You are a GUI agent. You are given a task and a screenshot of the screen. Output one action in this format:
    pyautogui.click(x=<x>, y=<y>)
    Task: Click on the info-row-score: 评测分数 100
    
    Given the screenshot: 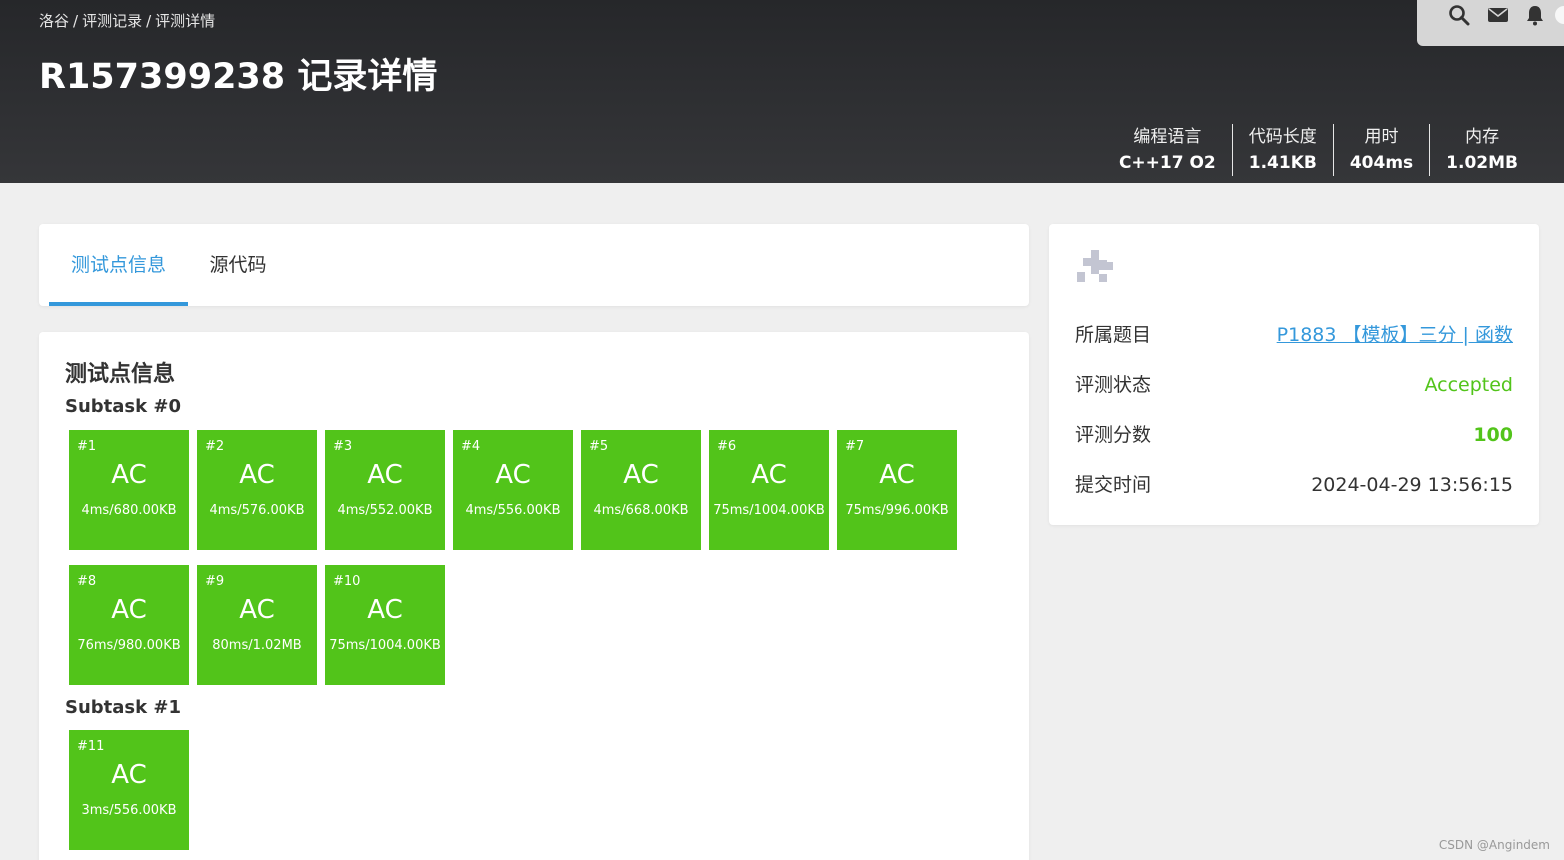 What is the action you would take?
    pyautogui.click(x=1294, y=435)
    